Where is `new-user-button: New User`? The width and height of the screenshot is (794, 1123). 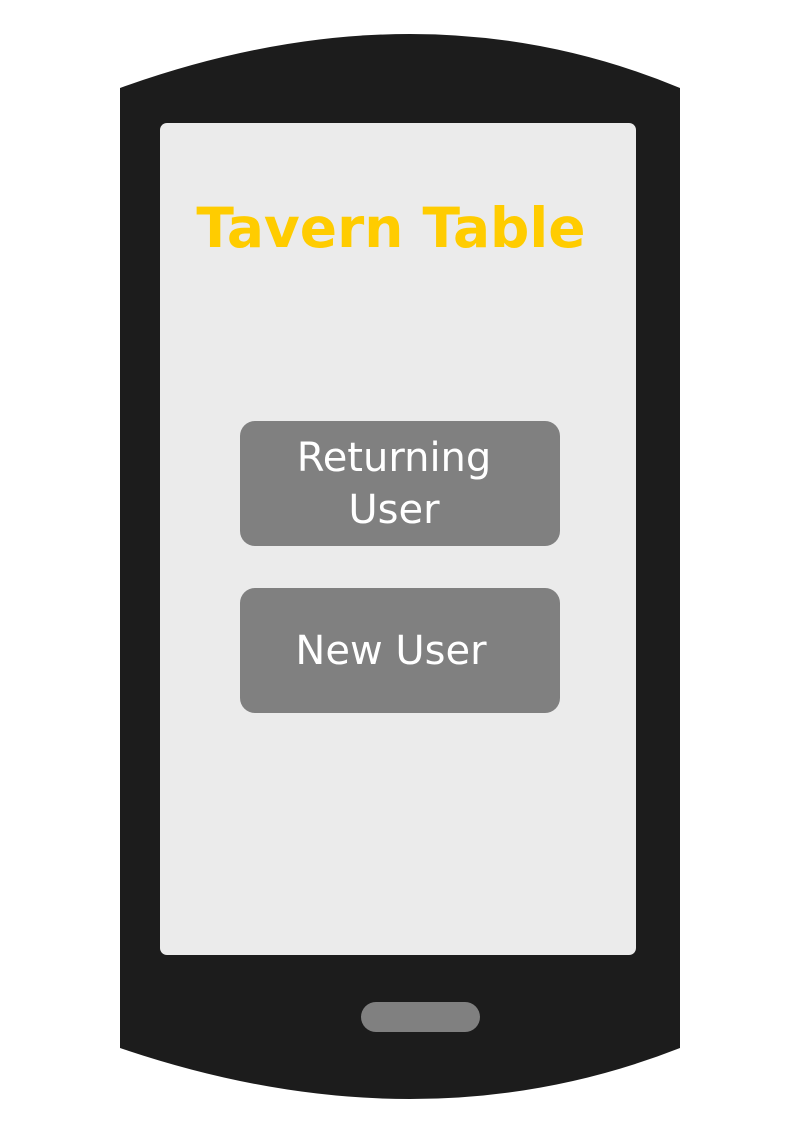
new-user-button: New User is located at coordinates (400, 650).